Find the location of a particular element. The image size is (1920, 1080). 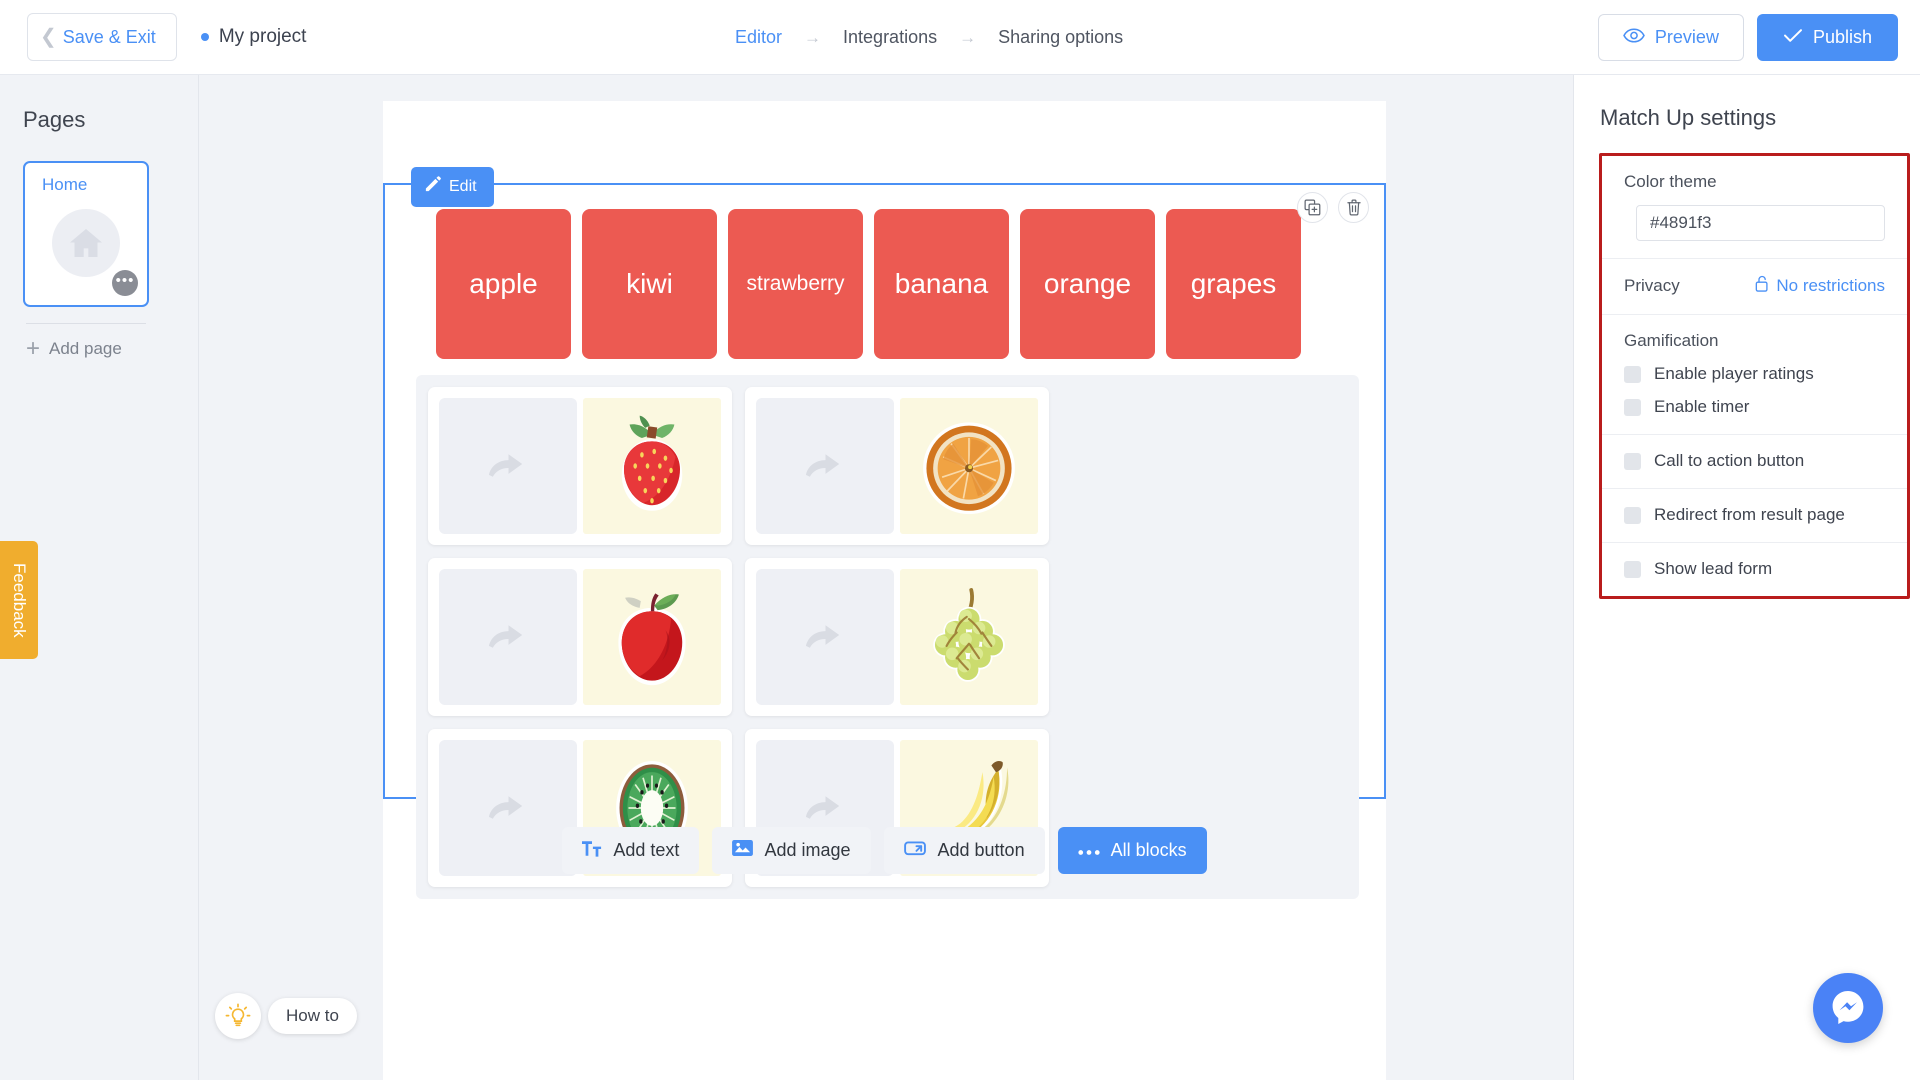

project-name-label: My project is located at coordinates (262, 36).